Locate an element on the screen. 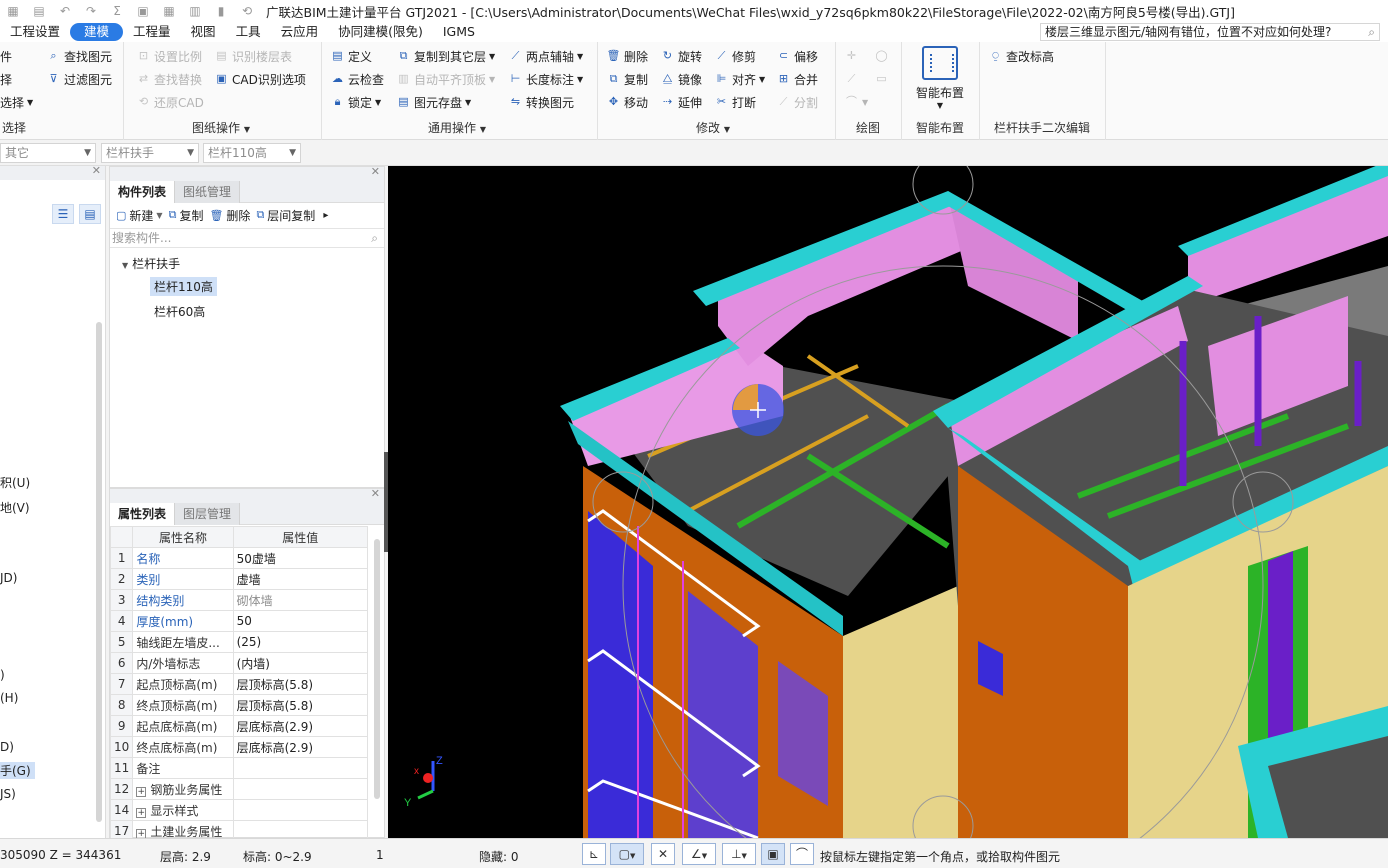 The height and width of the screenshot is (868, 1388). sync-icon: ⟲ is located at coordinates (247, 11).